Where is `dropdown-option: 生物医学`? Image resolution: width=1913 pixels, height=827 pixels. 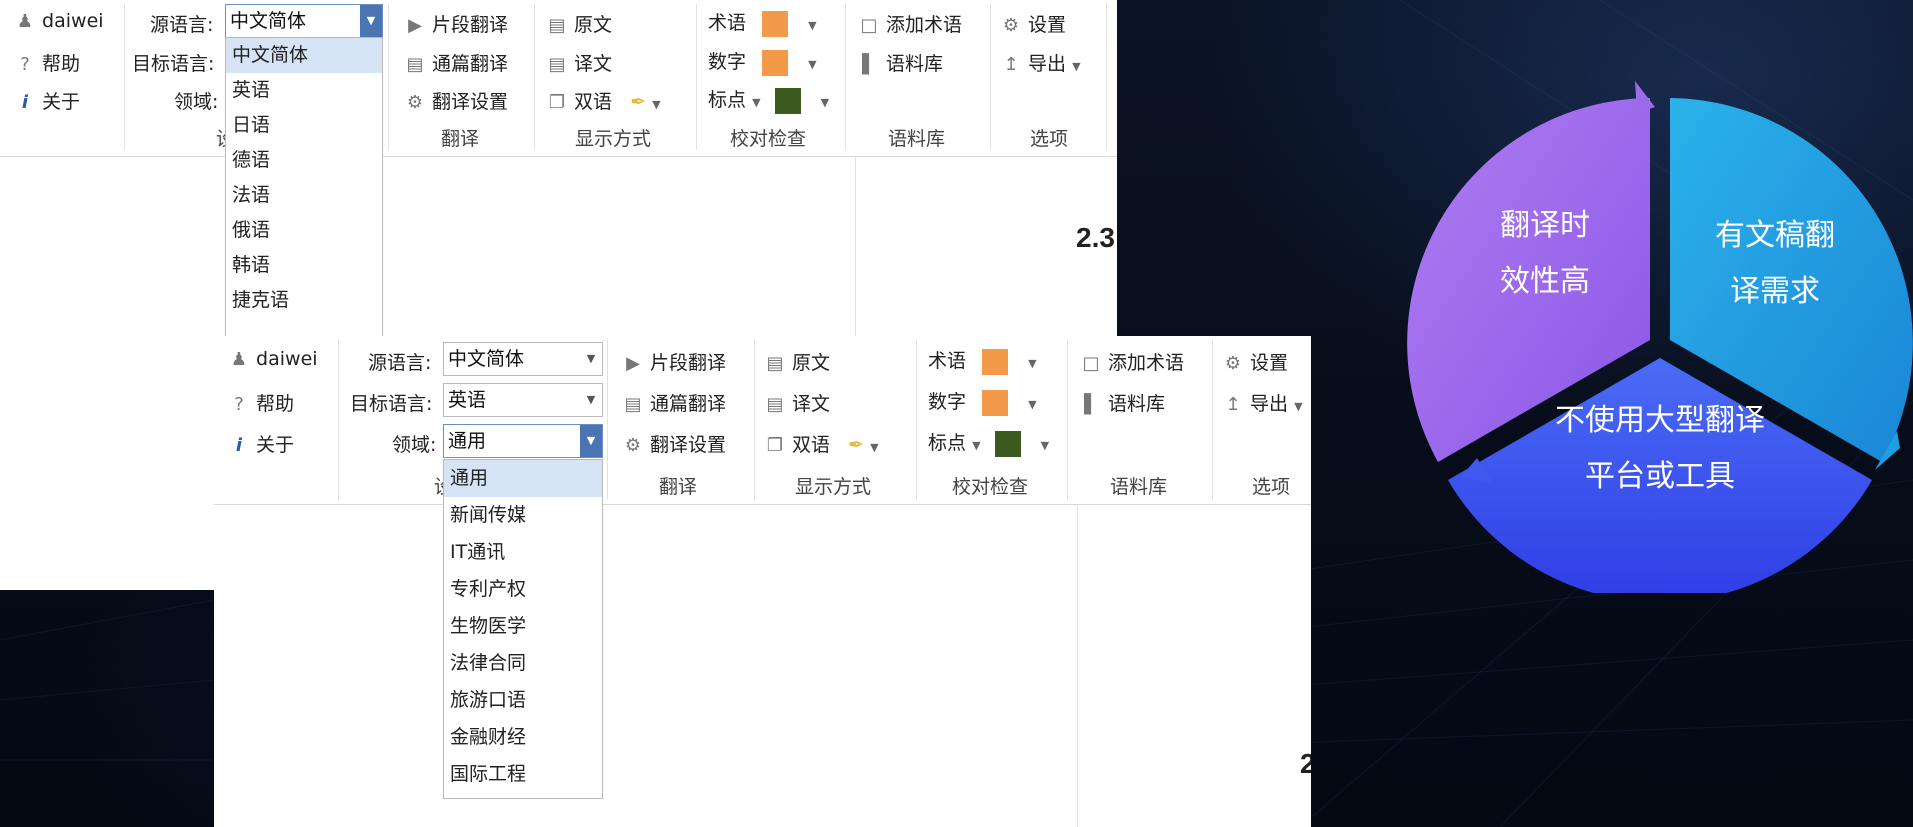 dropdown-option: 生物医学 is located at coordinates (523, 626).